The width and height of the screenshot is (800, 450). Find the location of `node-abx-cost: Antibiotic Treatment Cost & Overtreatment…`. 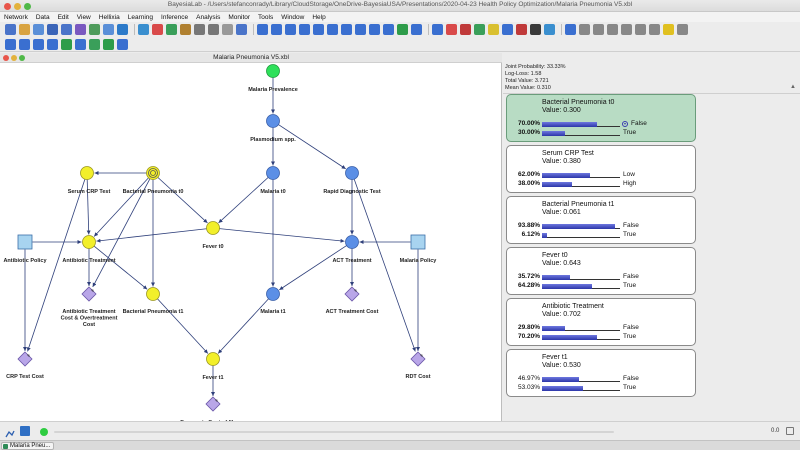

node-abx-cost: Antibiotic Treatment Cost & Overtreatment… is located at coordinates (89, 307).